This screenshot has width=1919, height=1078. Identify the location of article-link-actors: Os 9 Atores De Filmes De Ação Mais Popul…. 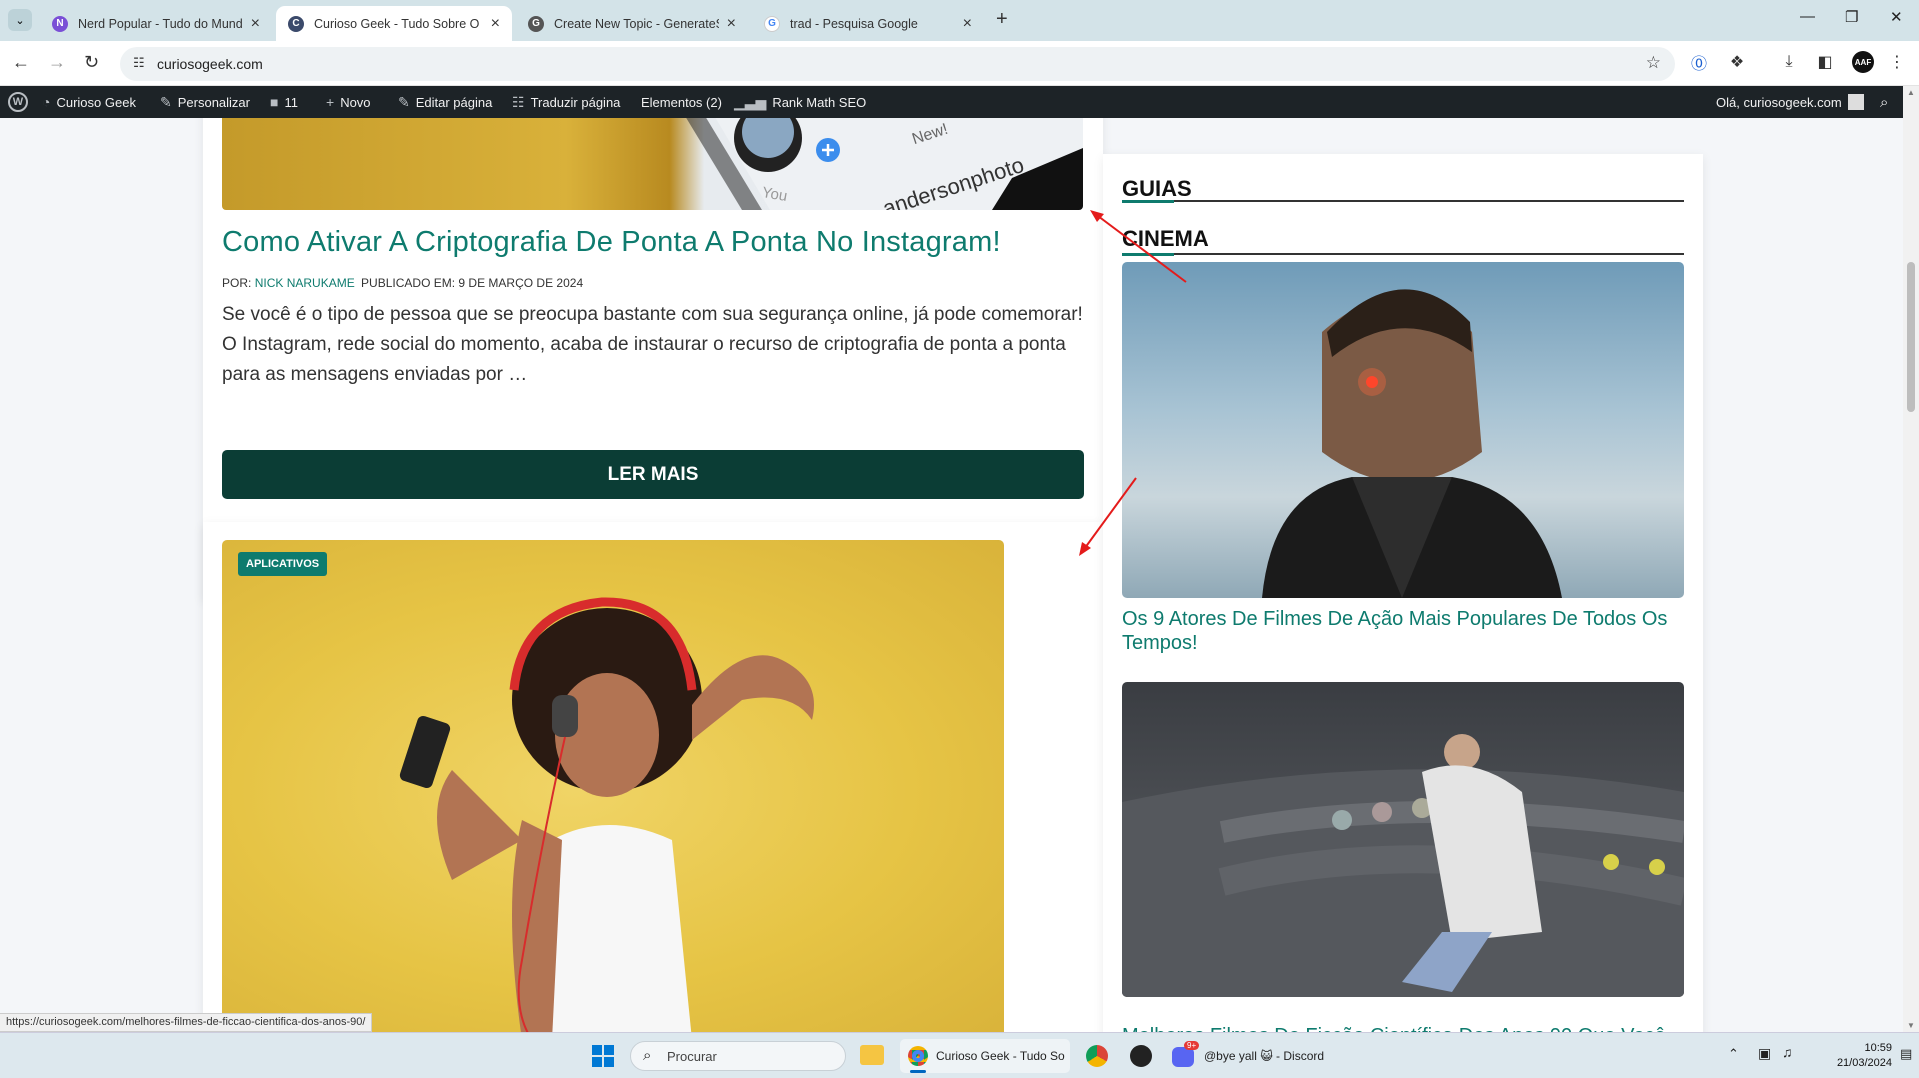
(1403, 631).